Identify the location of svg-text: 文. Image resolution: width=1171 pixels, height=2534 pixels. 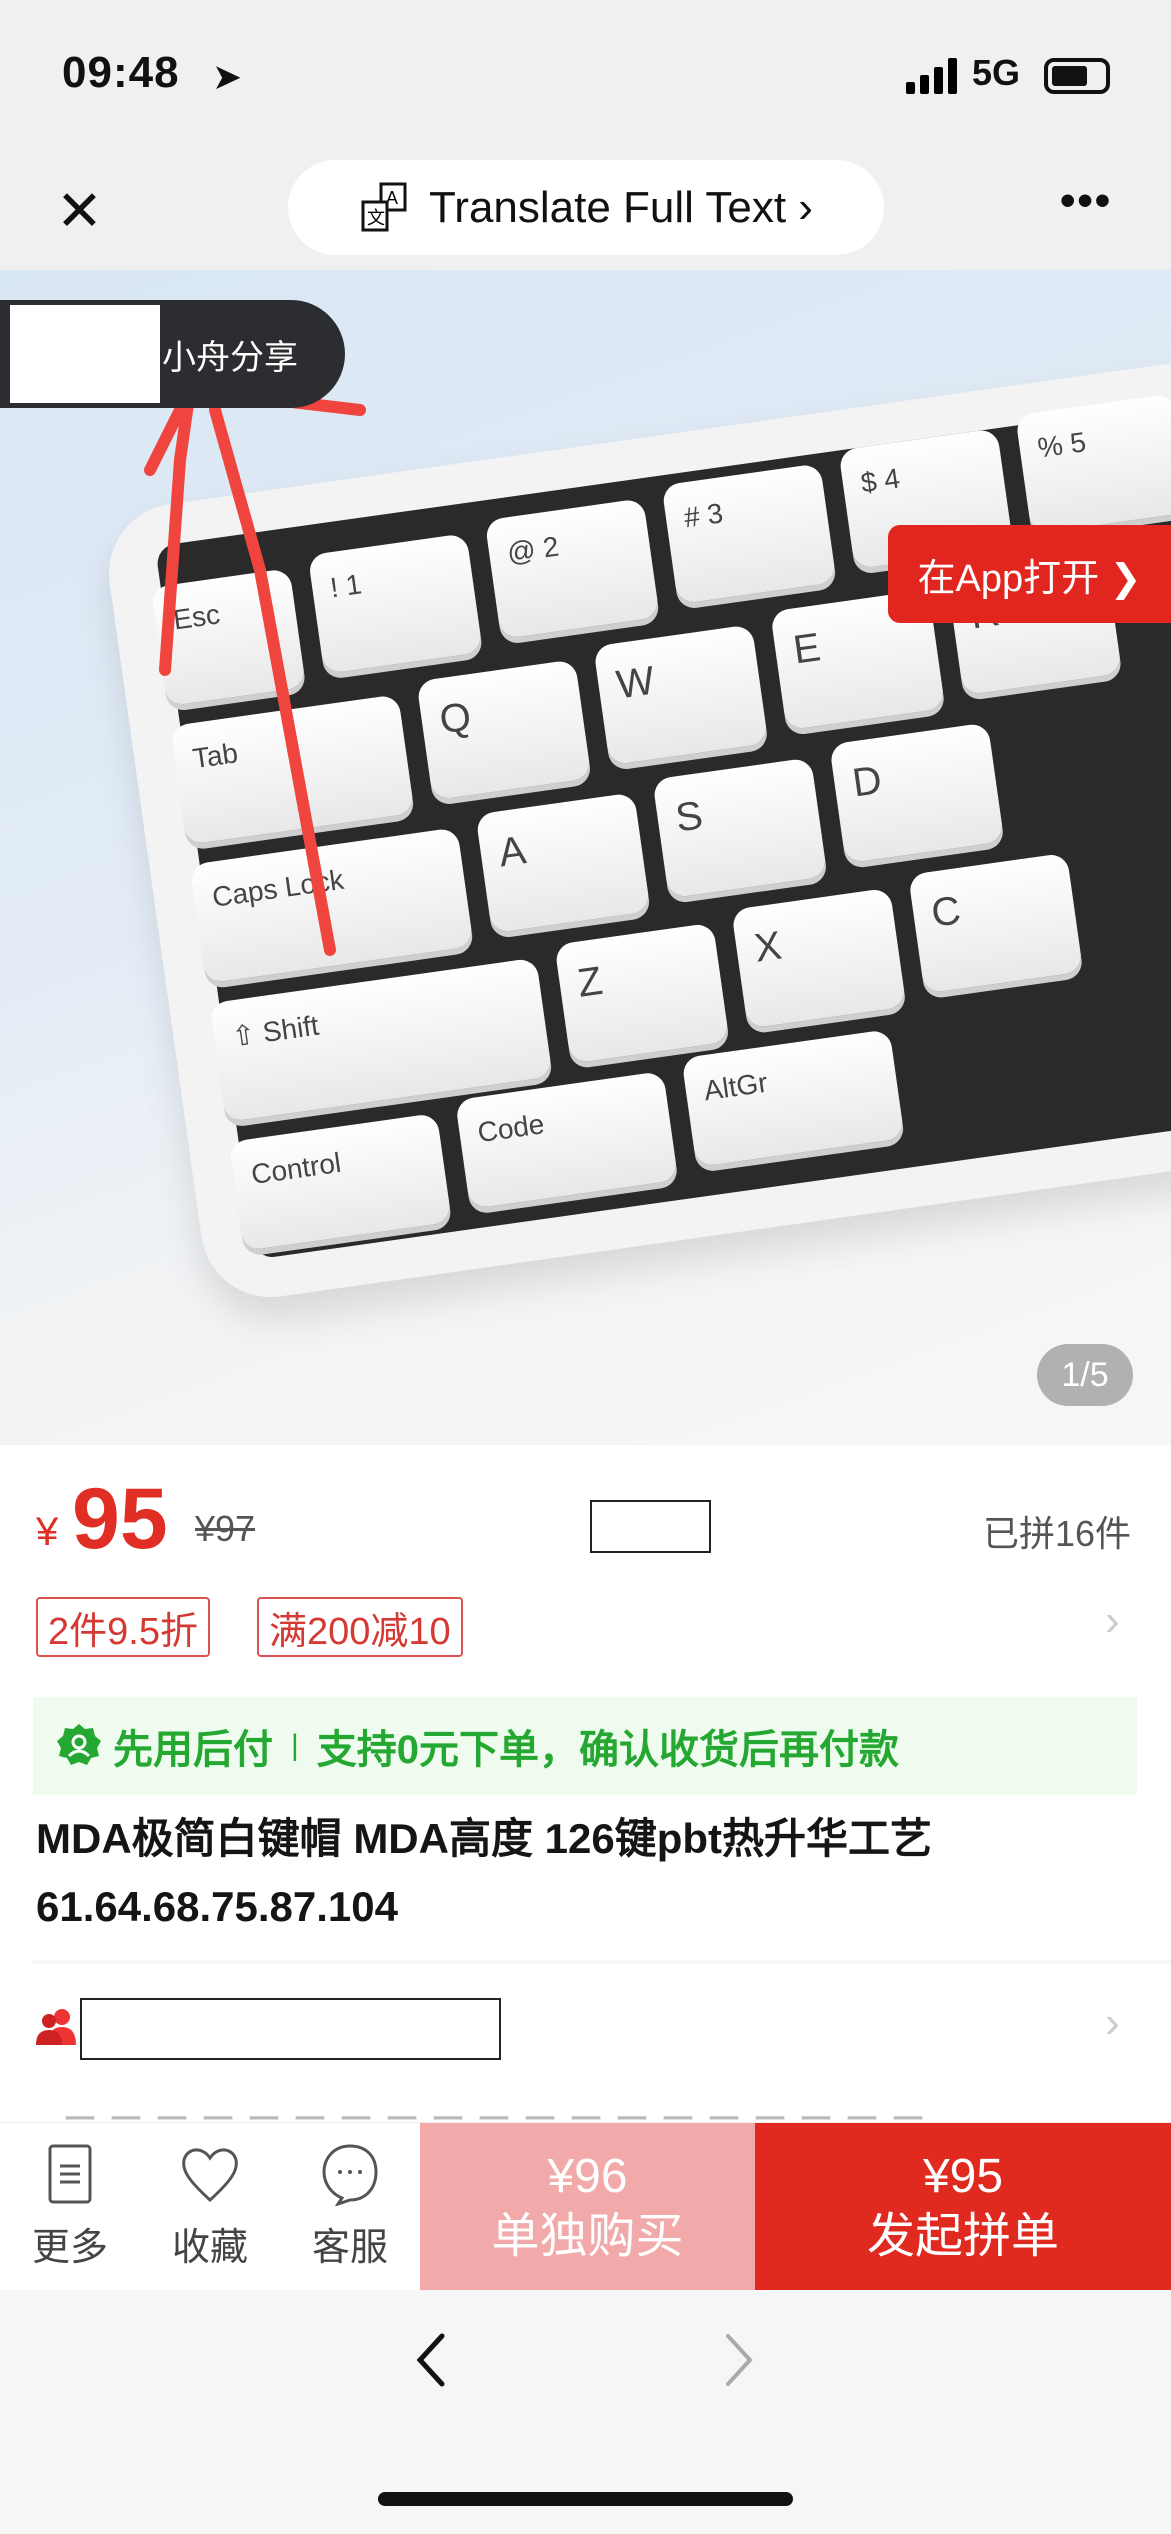
(376, 218).